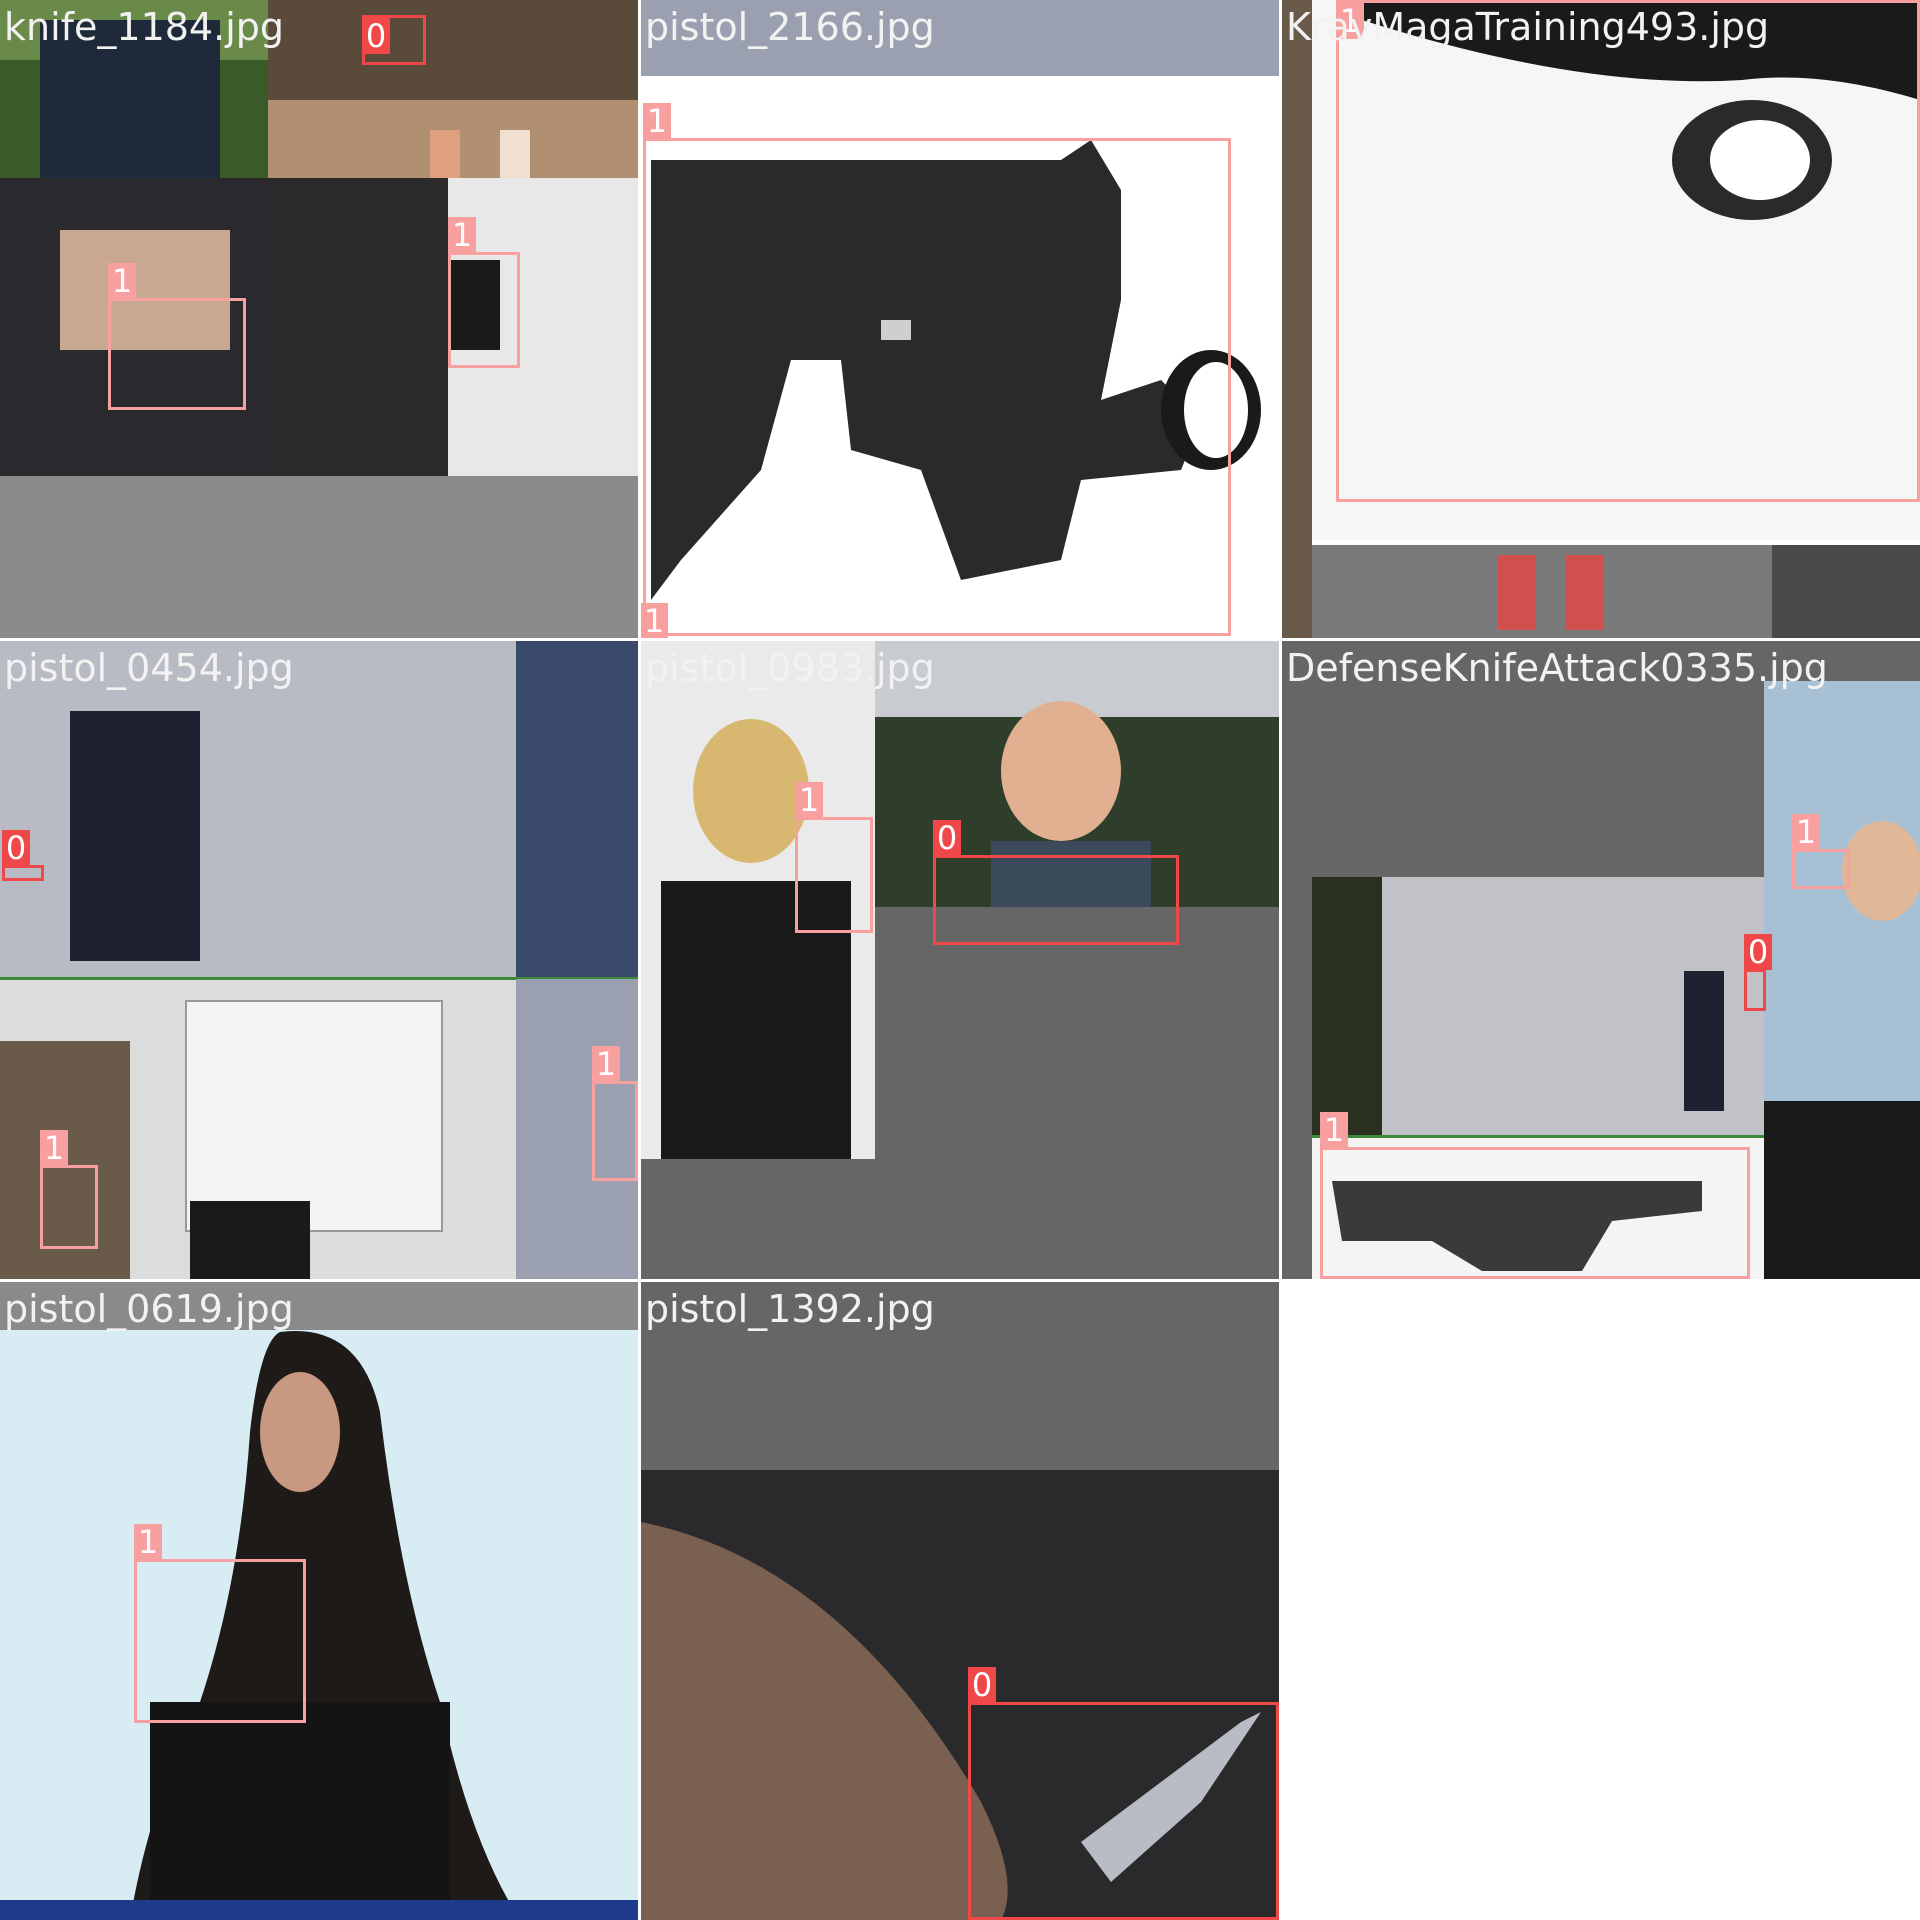 This screenshot has height=1920, width=1920. What do you see at coordinates (1528, 27) in the screenshot?
I see `tile-filename: KravMagaTraining493.jpg` at bounding box center [1528, 27].